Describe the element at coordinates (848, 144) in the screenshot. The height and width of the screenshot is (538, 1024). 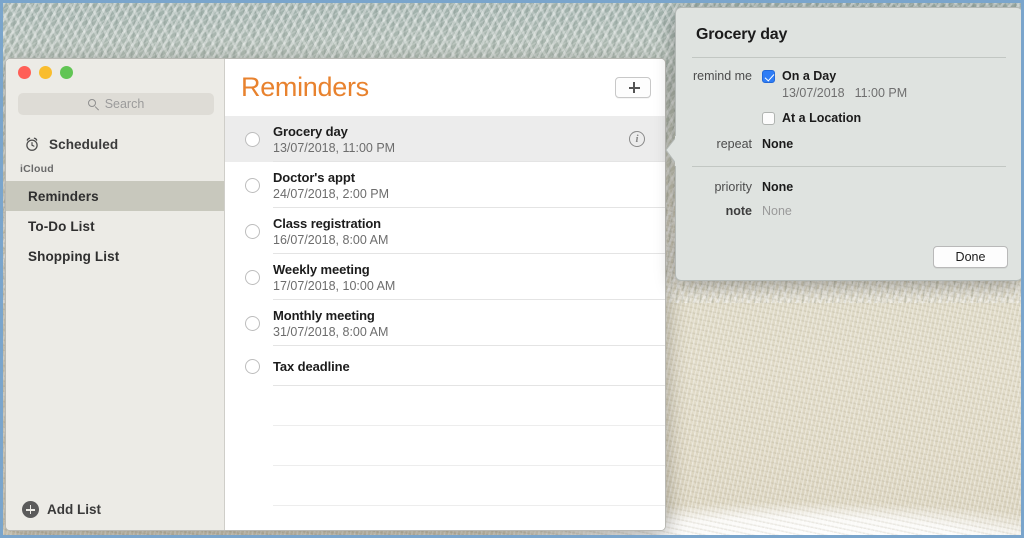
I see `repeat-row: repeat None` at that location.